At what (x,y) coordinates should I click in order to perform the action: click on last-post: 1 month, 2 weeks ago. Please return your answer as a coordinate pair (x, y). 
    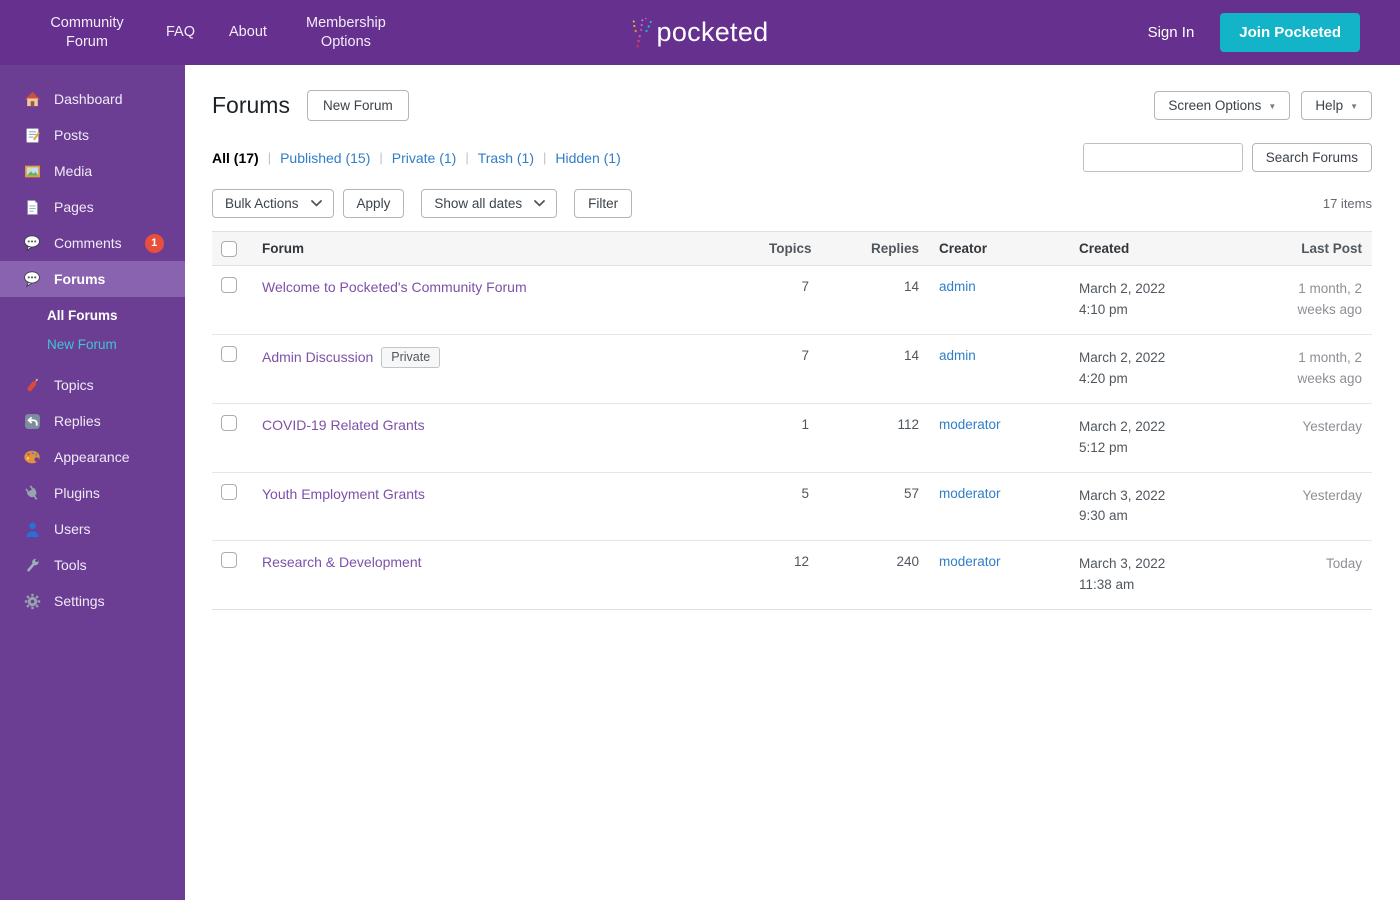
    Looking at the image, I should click on (1329, 299).